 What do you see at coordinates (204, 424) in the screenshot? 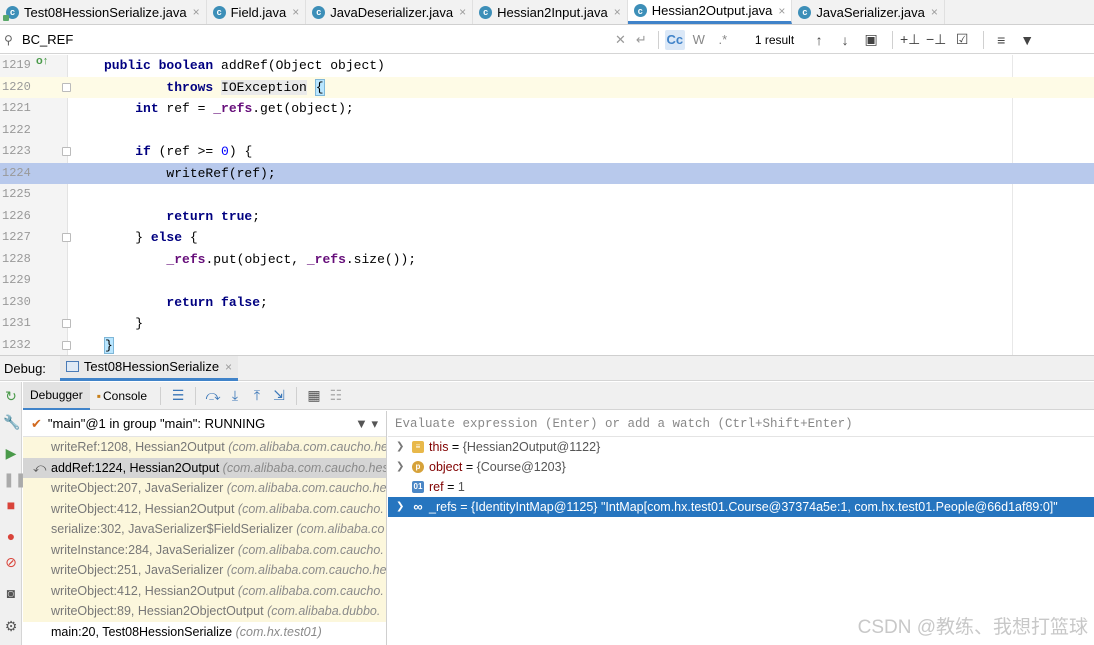
I see `thread-selector: ✔ "main"@1 in group "main": RUNNING ▼ ▾` at bounding box center [204, 424].